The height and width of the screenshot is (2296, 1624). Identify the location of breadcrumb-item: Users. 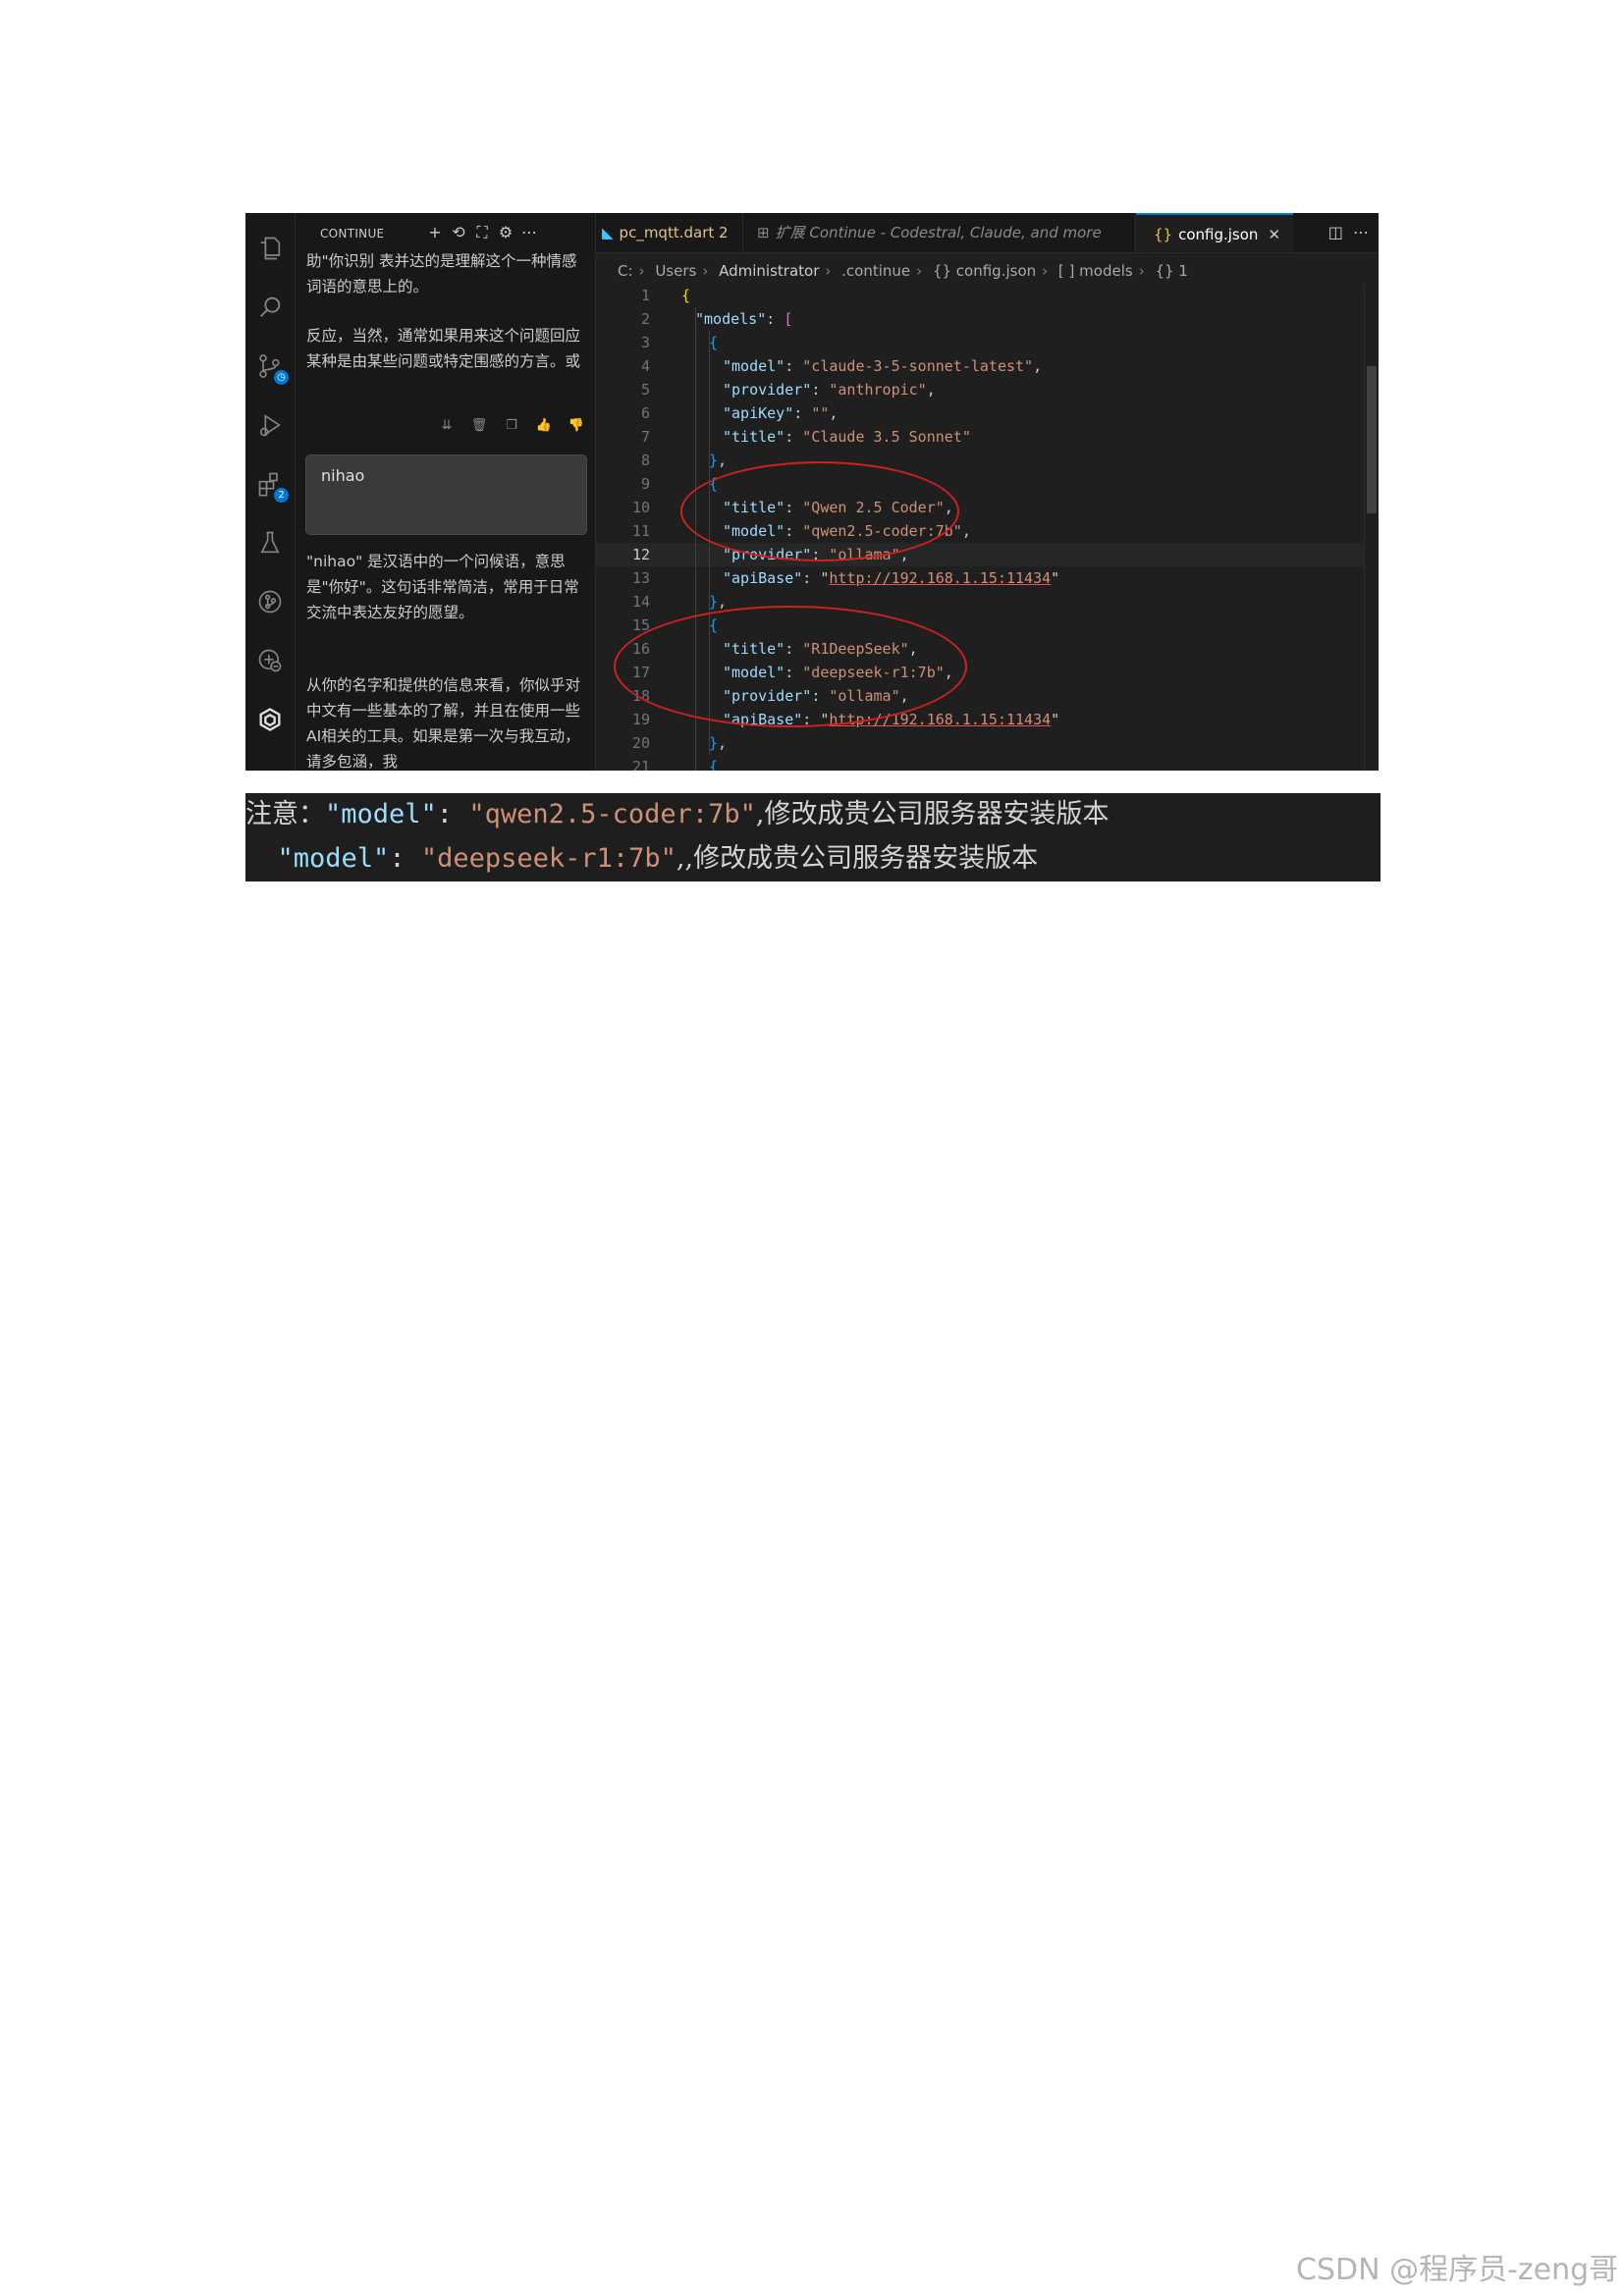
(675, 271).